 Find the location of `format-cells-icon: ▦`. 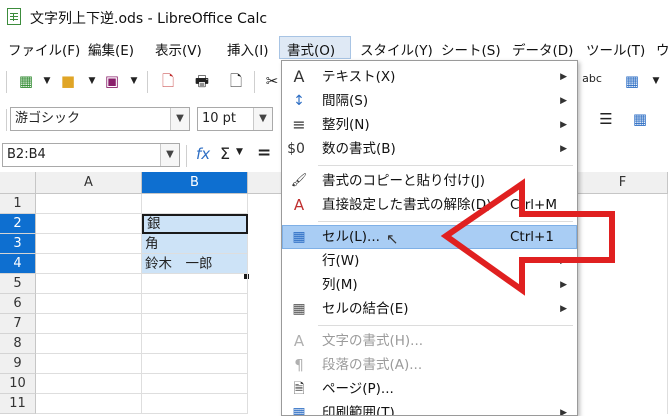

format-cells-icon: ▦ is located at coordinates (299, 237).